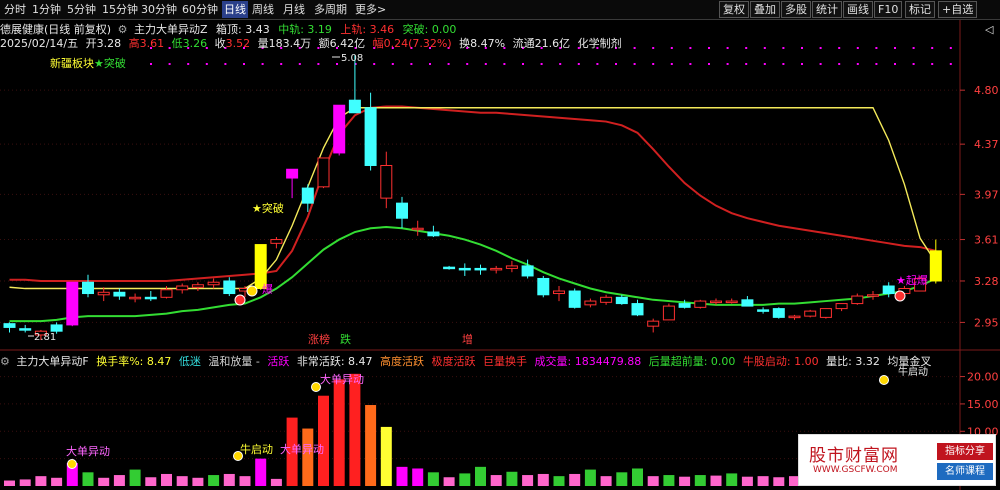 Image resolution: width=1000 pixels, height=490 pixels. What do you see at coordinates (278, 361) in the screenshot?
I see `active-label: 活跃` at bounding box center [278, 361].